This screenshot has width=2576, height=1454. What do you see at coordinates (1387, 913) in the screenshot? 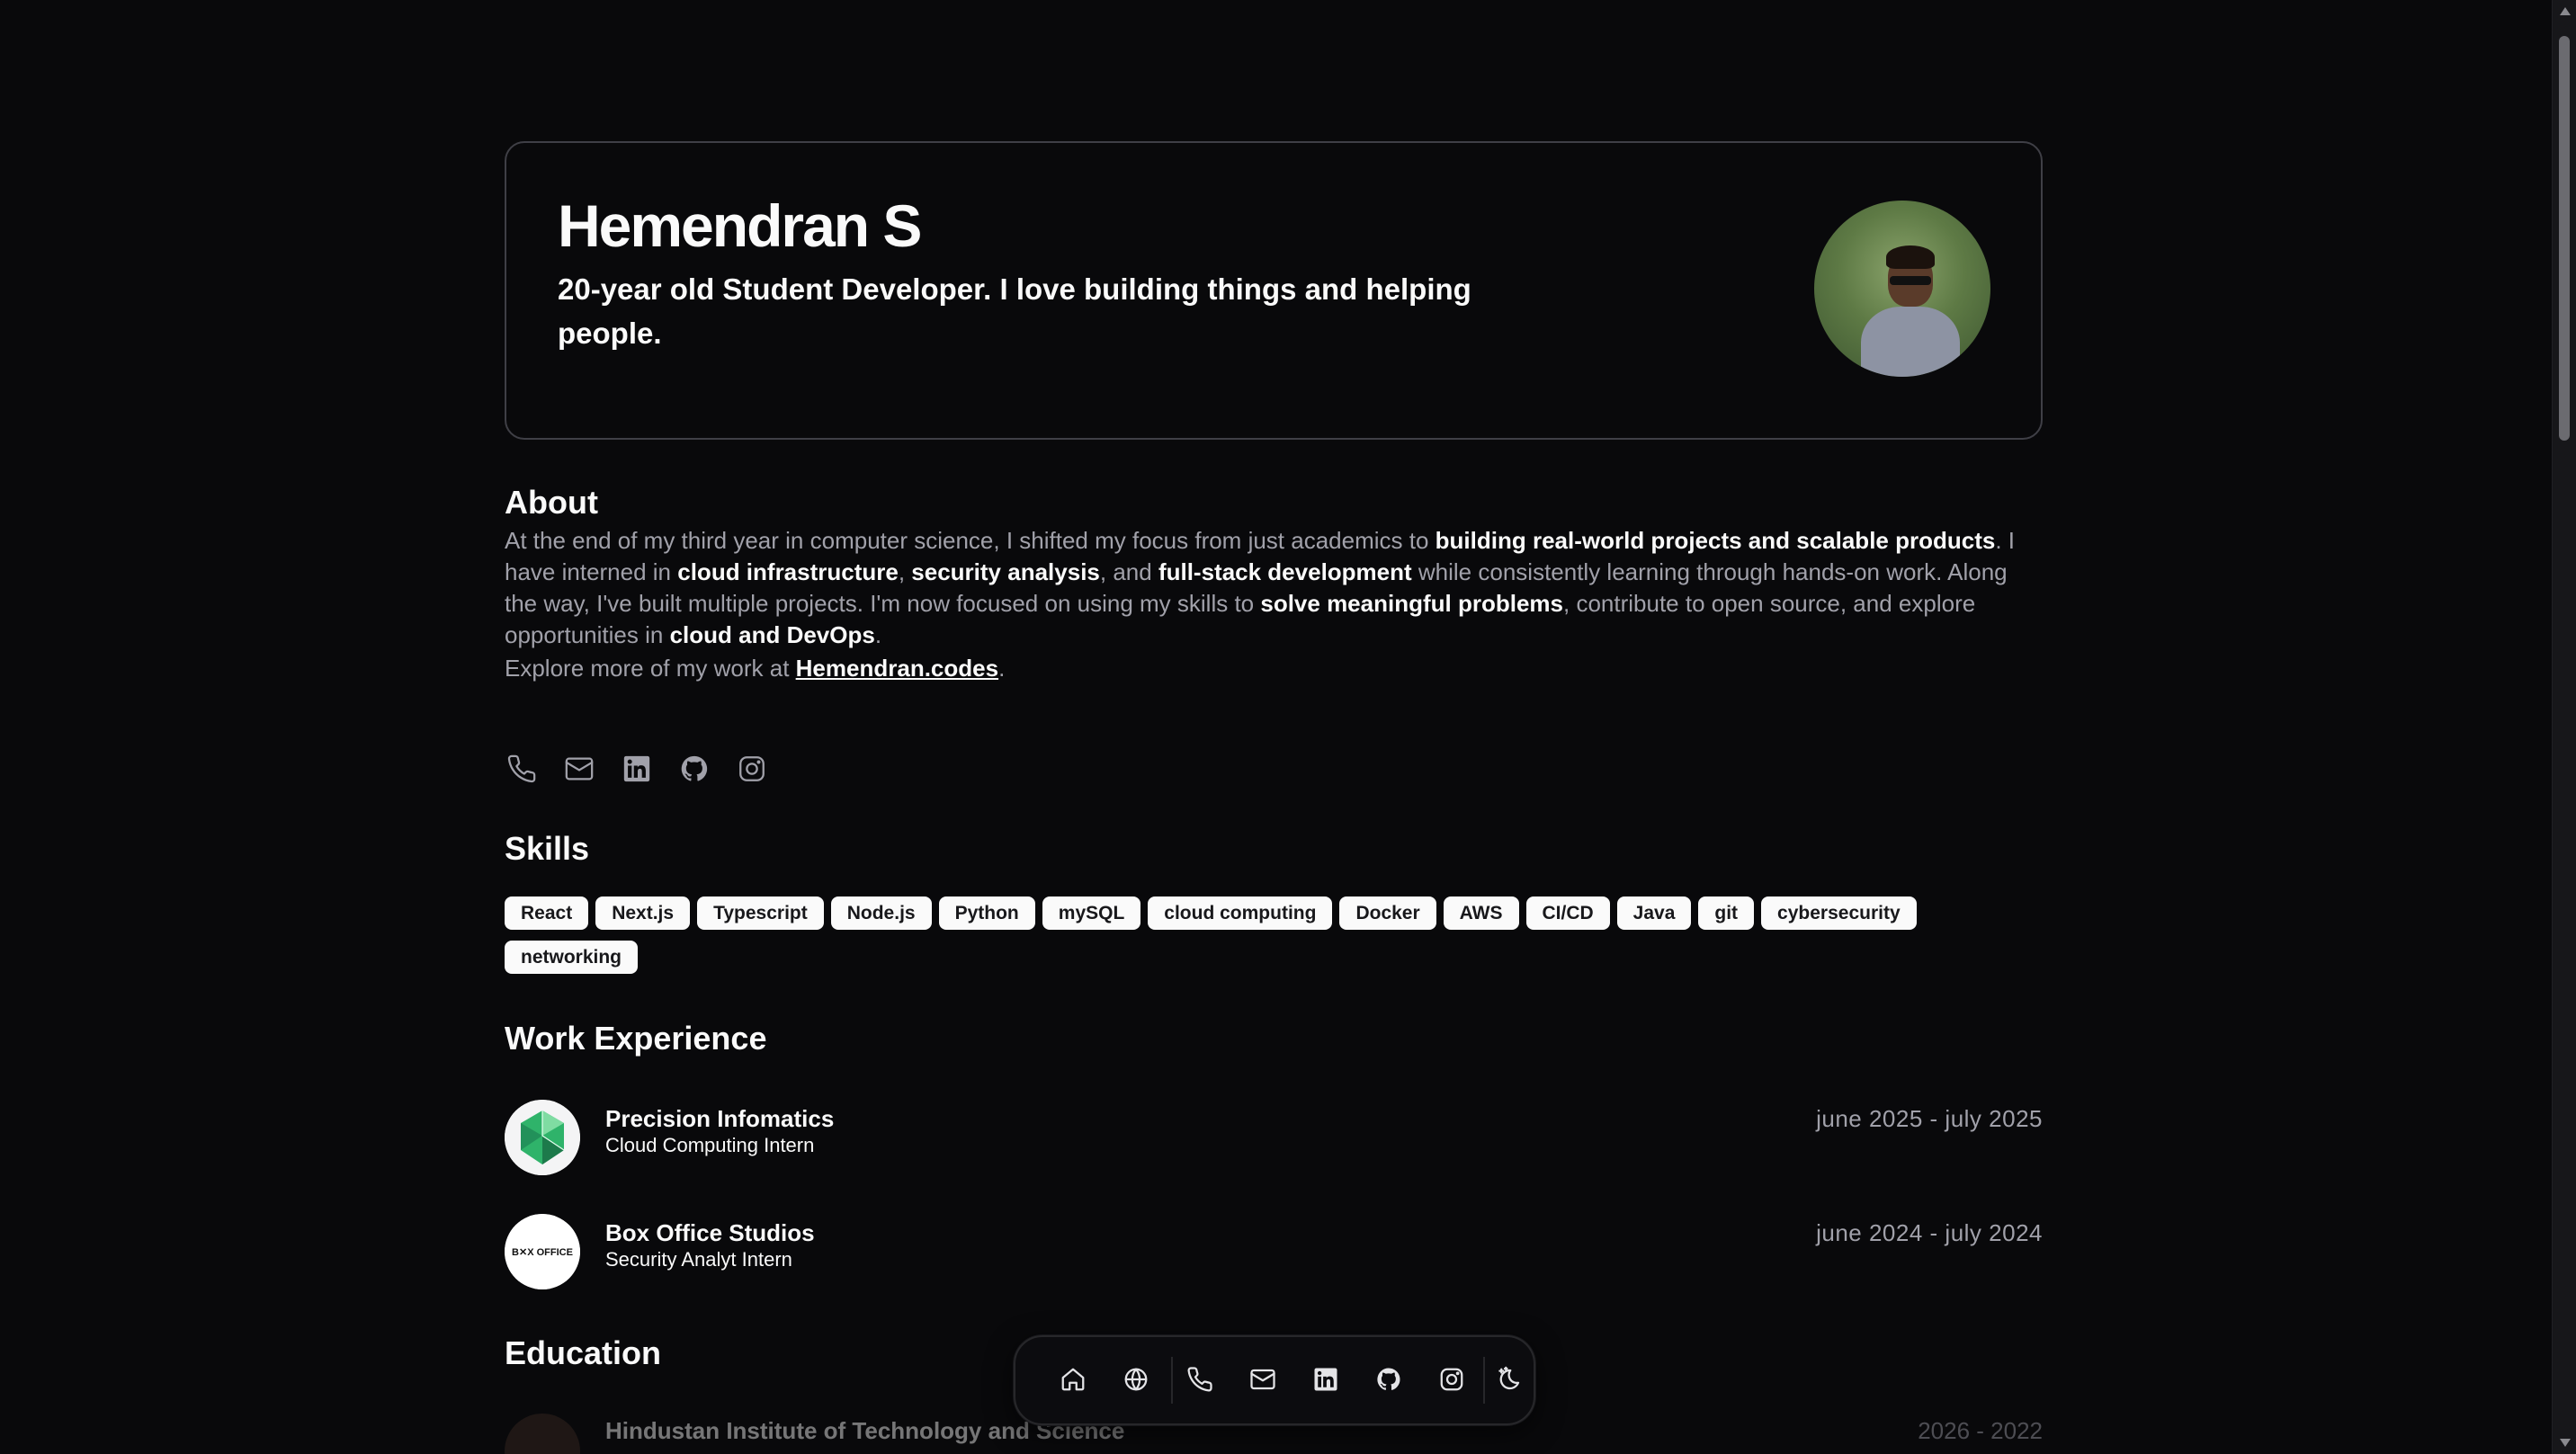
I see `skill-badge: Docker` at bounding box center [1387, 913].